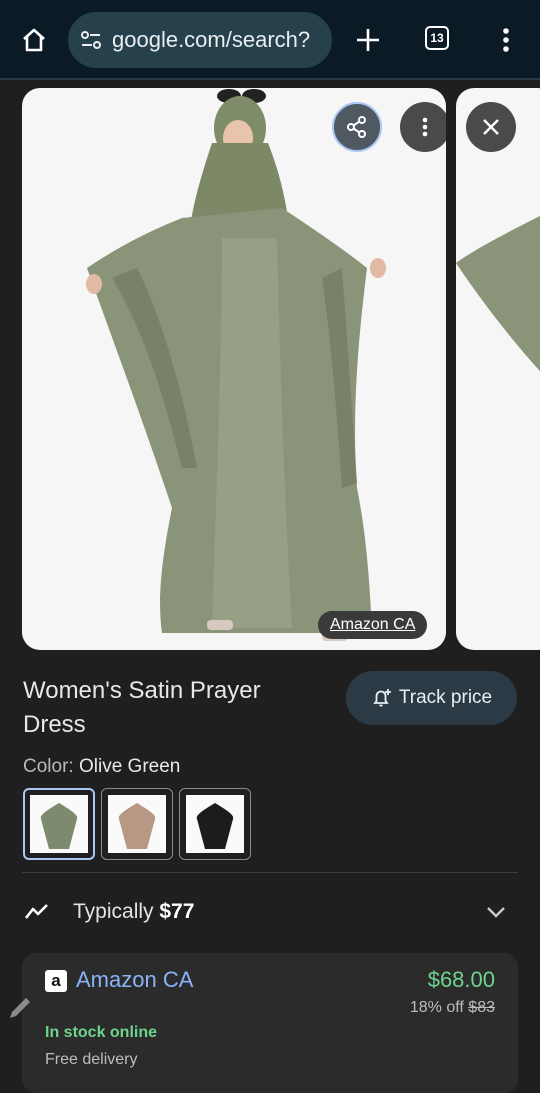 The image size is (540, 1093). I want to click on vertical-dots-icon, so click(425, 127).